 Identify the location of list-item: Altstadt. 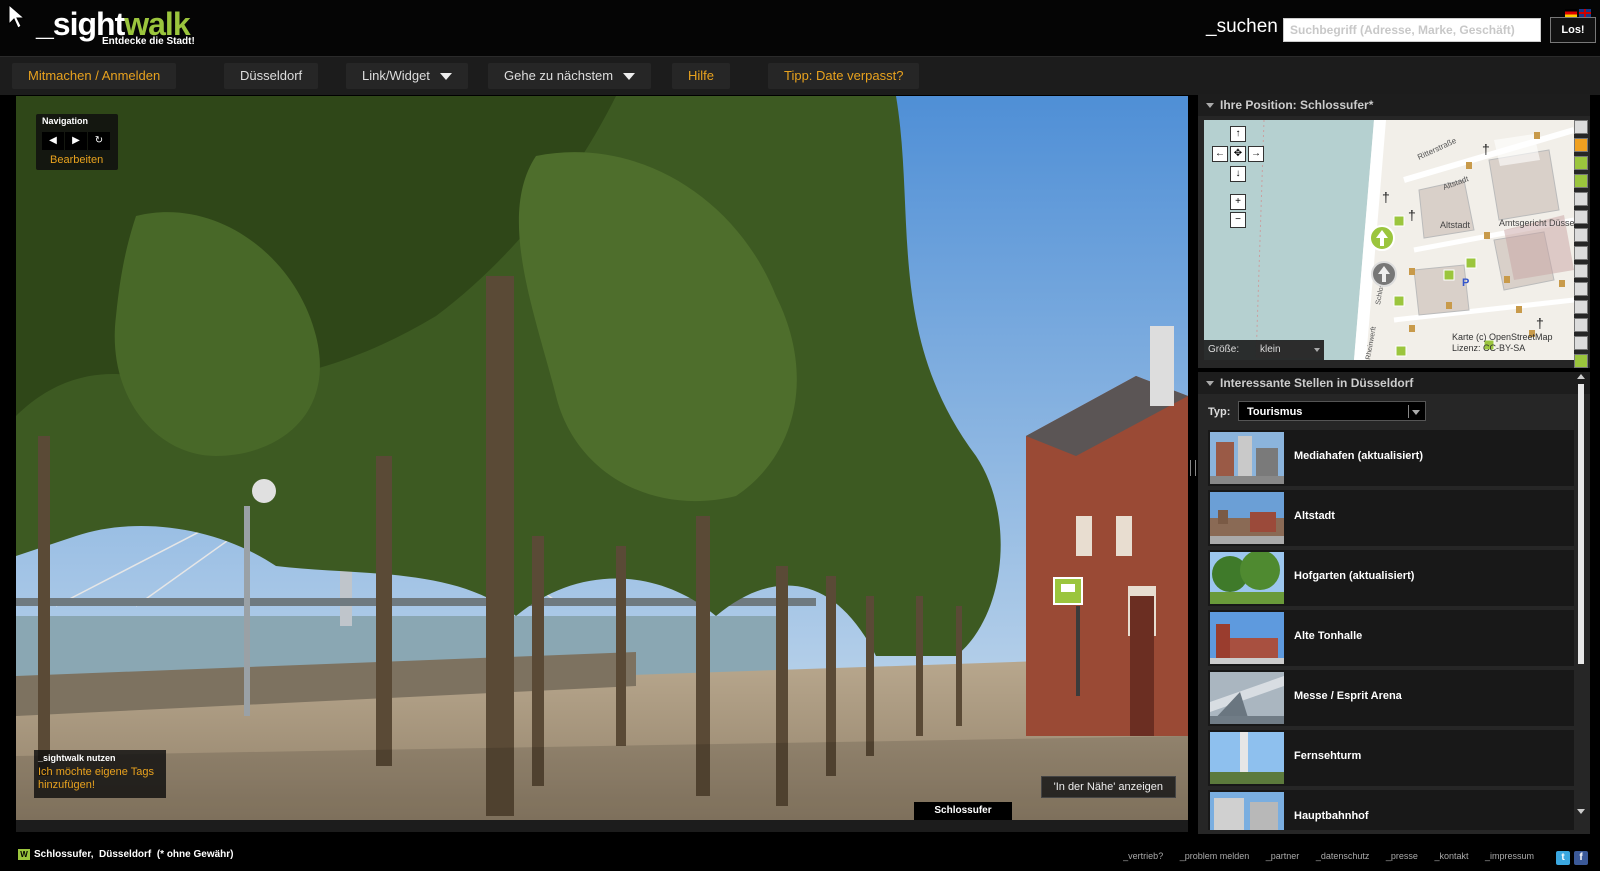
(1391, 518).